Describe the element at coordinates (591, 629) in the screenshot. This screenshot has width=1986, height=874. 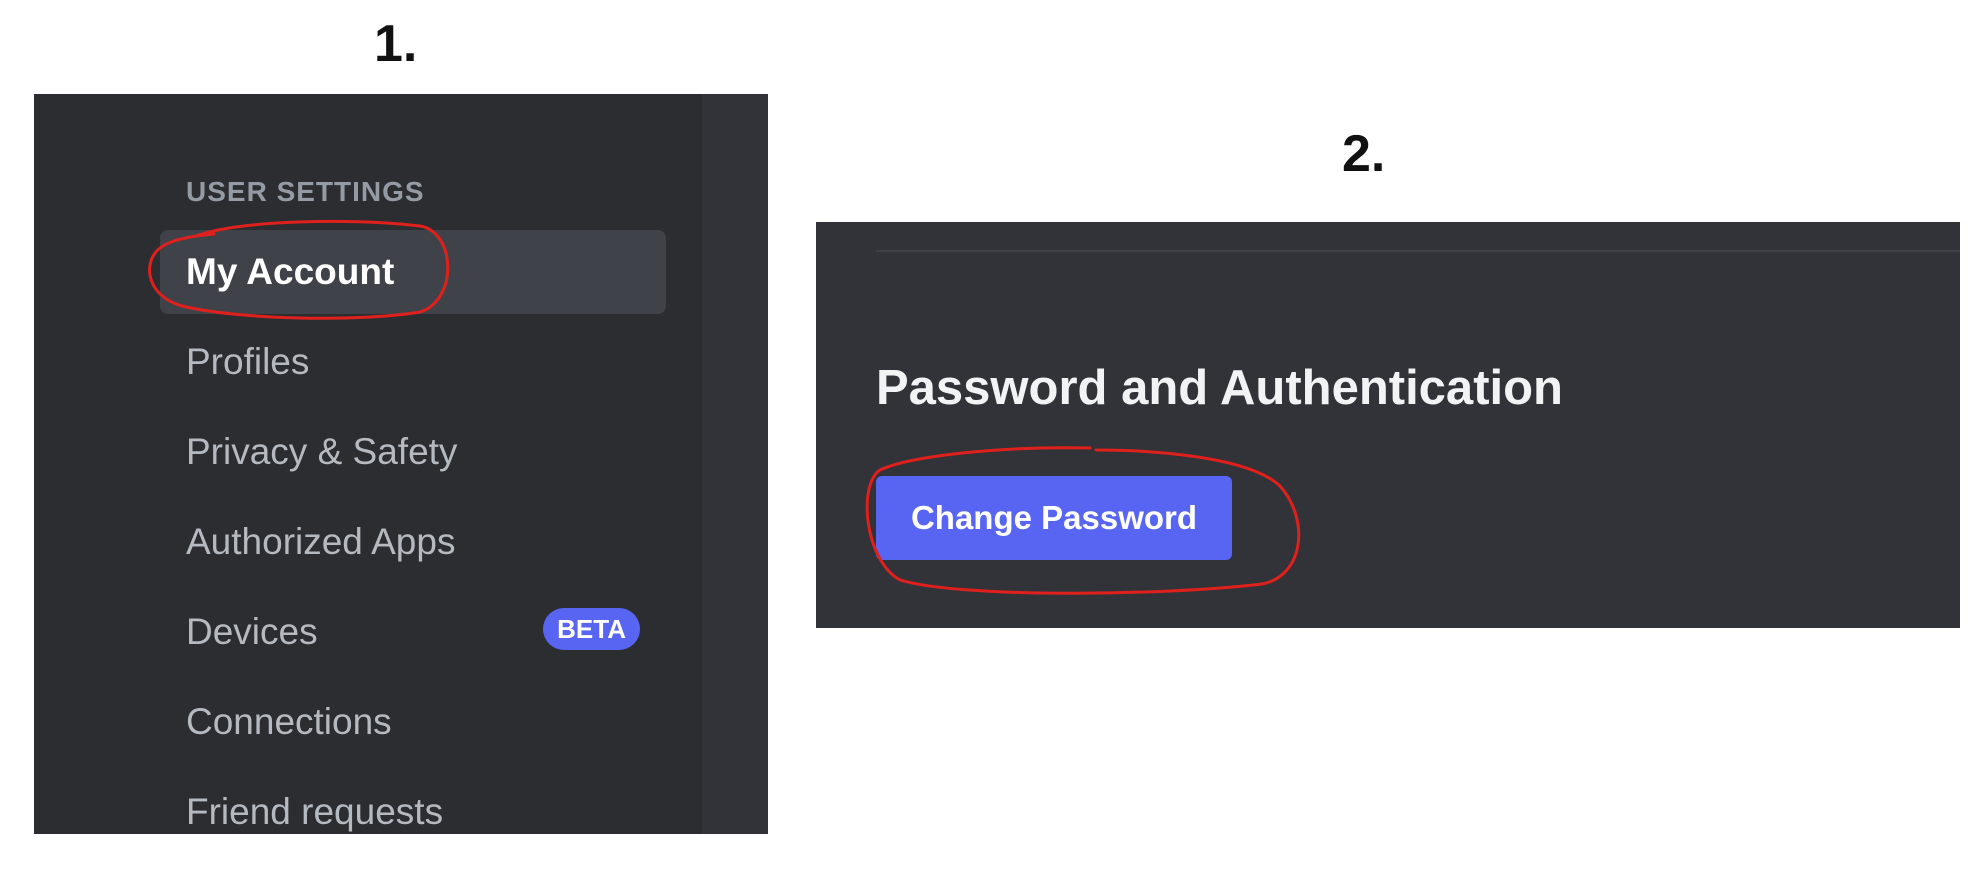
I see `beta-badge: BETA` at that location.